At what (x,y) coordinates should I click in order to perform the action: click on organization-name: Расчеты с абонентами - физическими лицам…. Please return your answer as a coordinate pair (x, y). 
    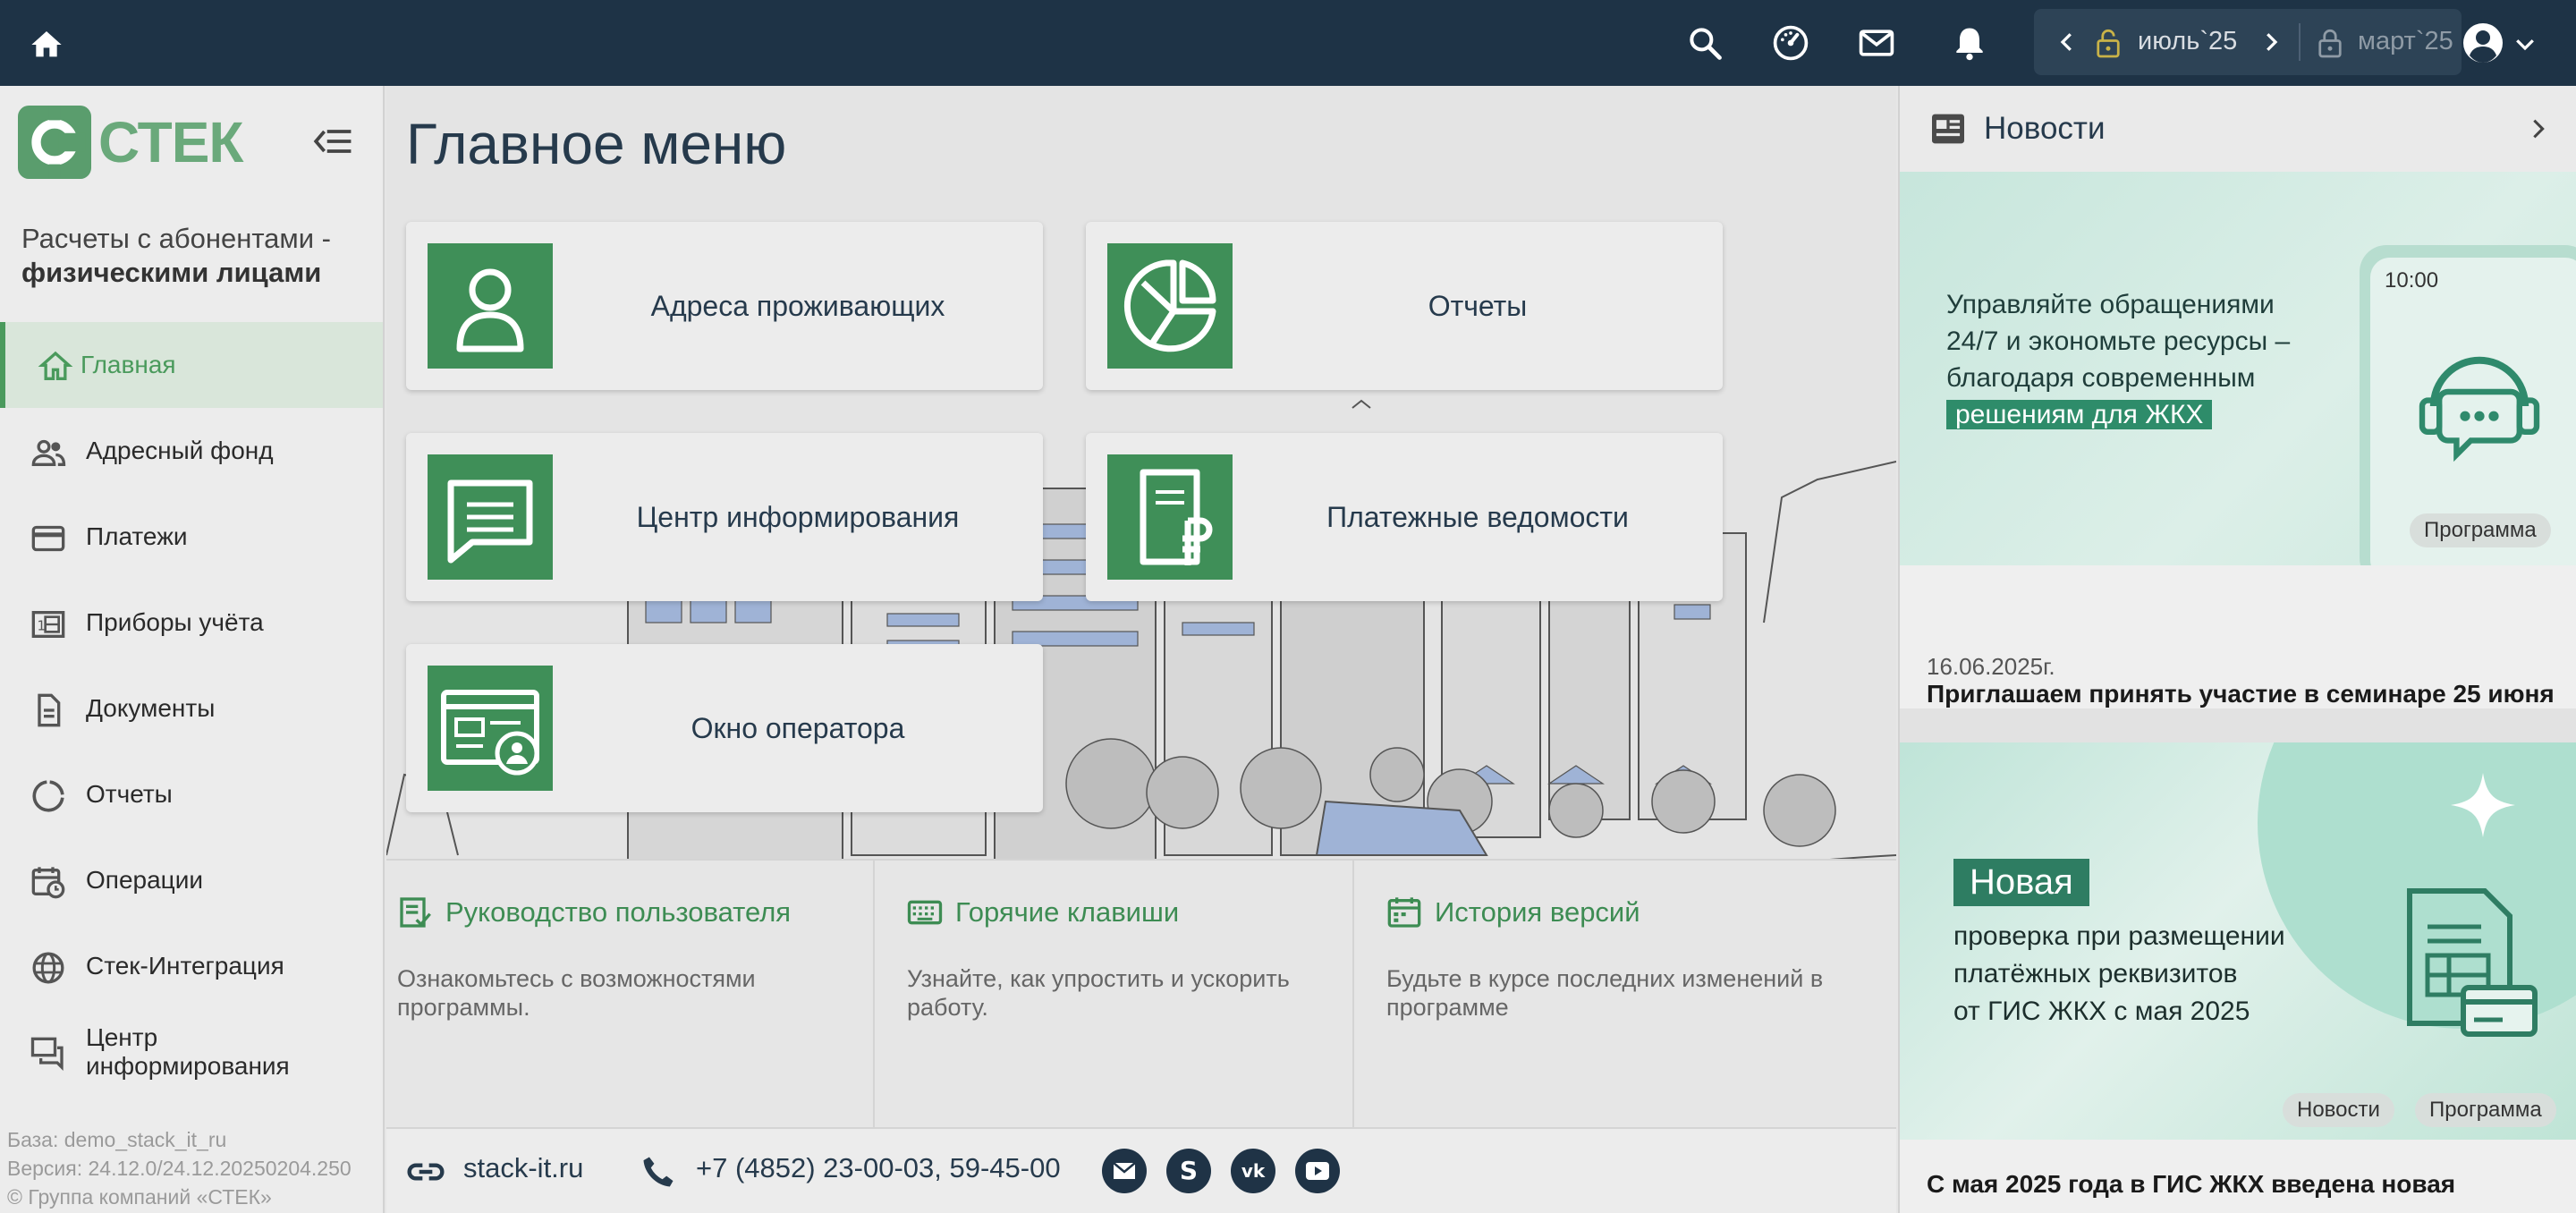
    Looking at the image, I should click on (195, 256).